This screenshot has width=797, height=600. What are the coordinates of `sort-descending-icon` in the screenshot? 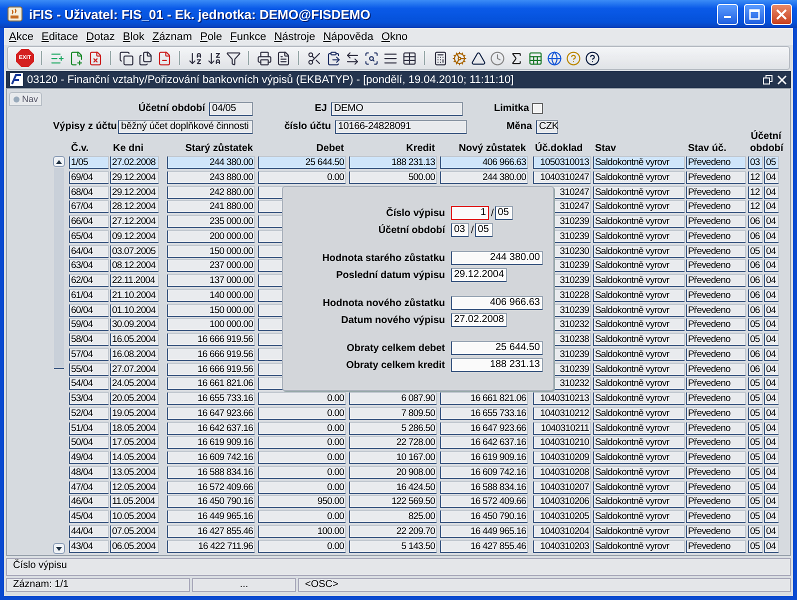 It's located at (214, 58).